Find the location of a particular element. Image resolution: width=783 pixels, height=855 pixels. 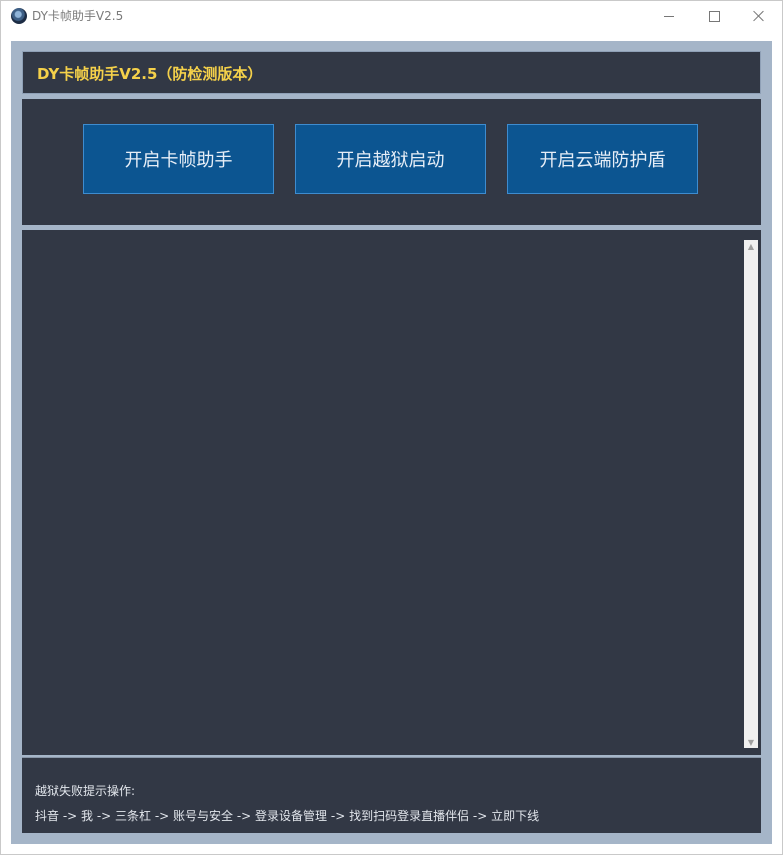

hint-title: 越狱失败提示操作: is located at coordinates (85, 791).